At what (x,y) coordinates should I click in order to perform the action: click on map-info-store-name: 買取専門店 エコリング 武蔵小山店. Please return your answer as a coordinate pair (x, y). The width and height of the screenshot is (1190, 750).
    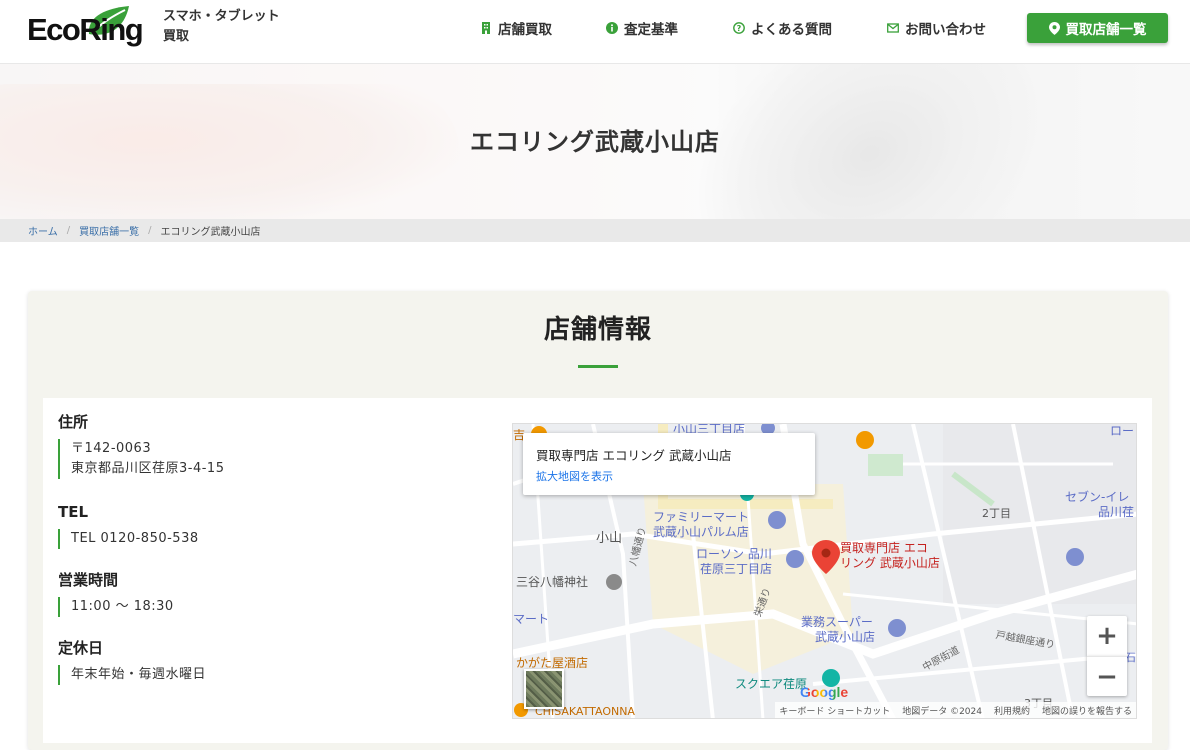
    Looking at the image, I should click on (634, 455).